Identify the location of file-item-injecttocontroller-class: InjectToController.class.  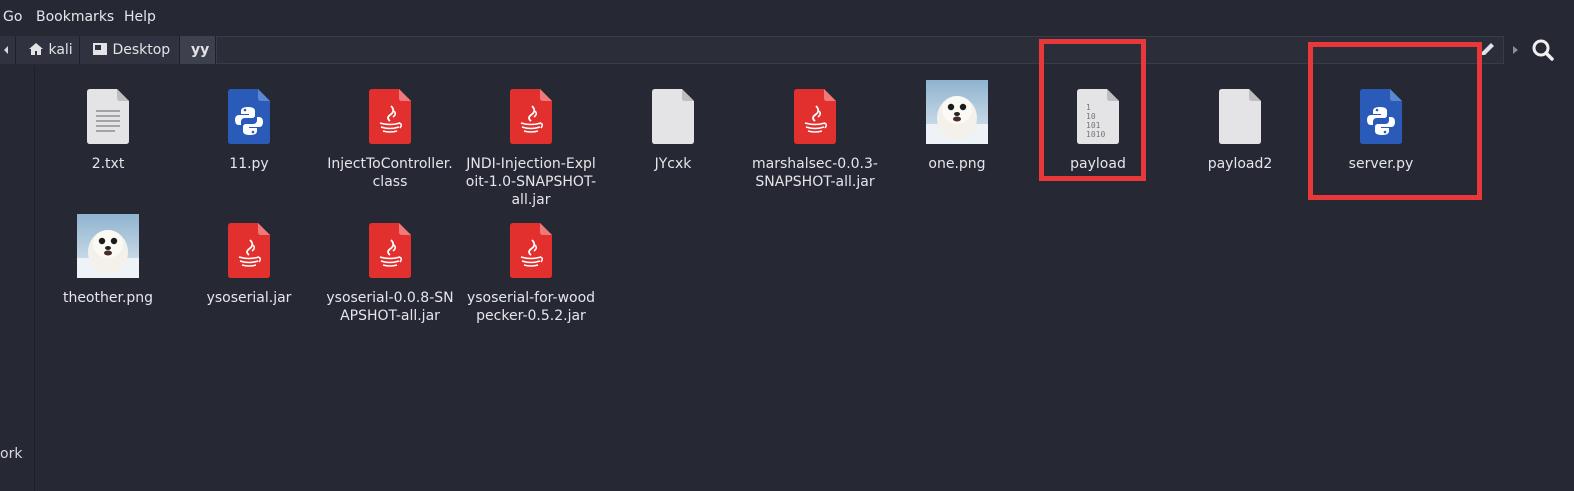
(390, 133).